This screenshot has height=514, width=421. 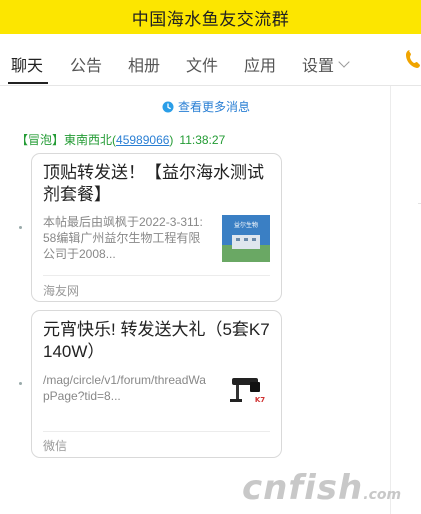 I want to click on tab-album: 相册, so click(x=144, y=64).